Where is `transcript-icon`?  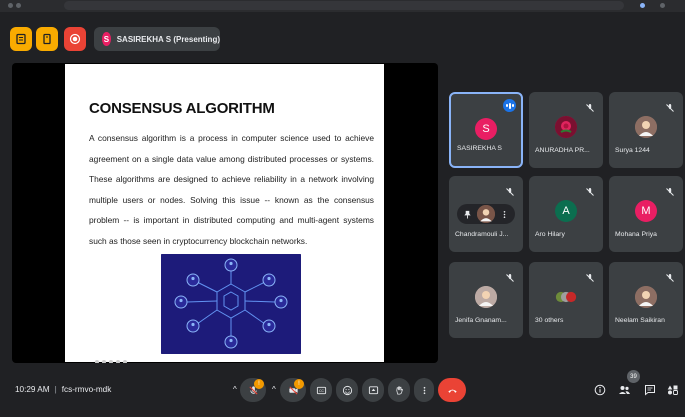
transcript-icon is located at coordinates (47, 39).